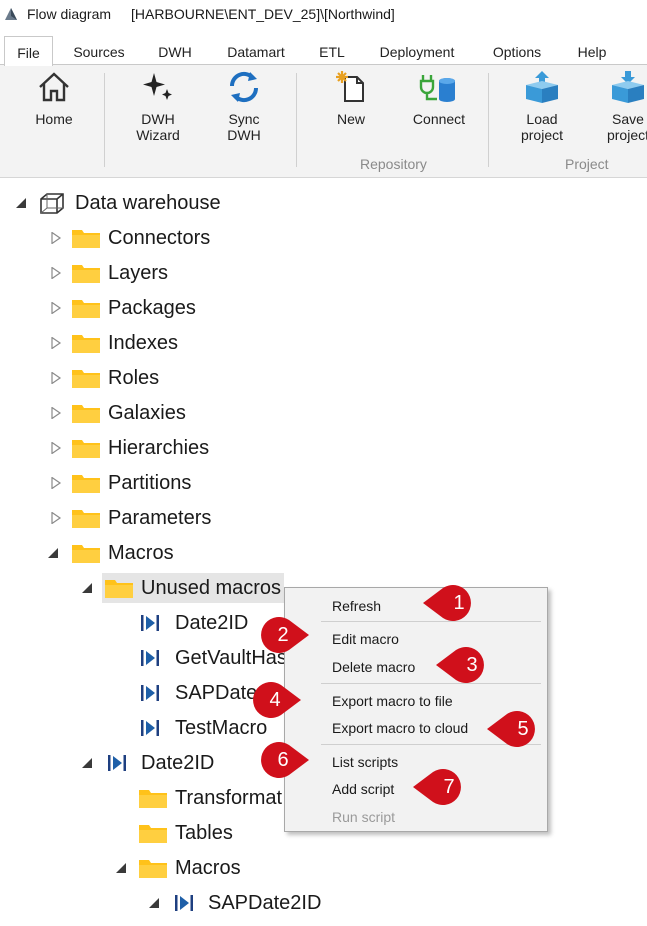 This screenshot has height=926, width=647. I want to click on tree-folder-label: Packages, so click(152, 308).